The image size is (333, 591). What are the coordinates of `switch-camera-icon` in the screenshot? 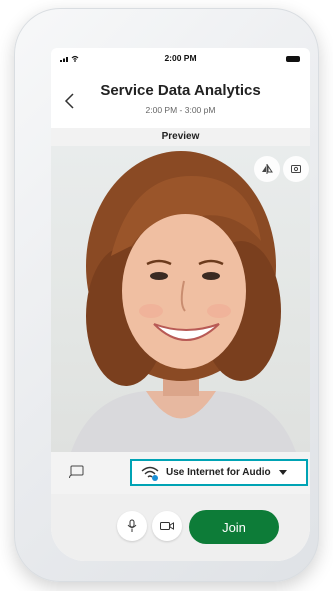 It's located at (296, 169).